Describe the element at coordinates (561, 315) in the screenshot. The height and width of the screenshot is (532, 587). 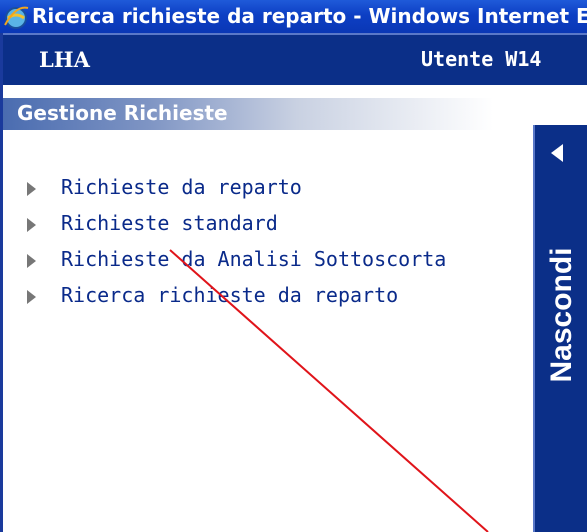
I see `hide-panel-label: Nascondi` at that location.